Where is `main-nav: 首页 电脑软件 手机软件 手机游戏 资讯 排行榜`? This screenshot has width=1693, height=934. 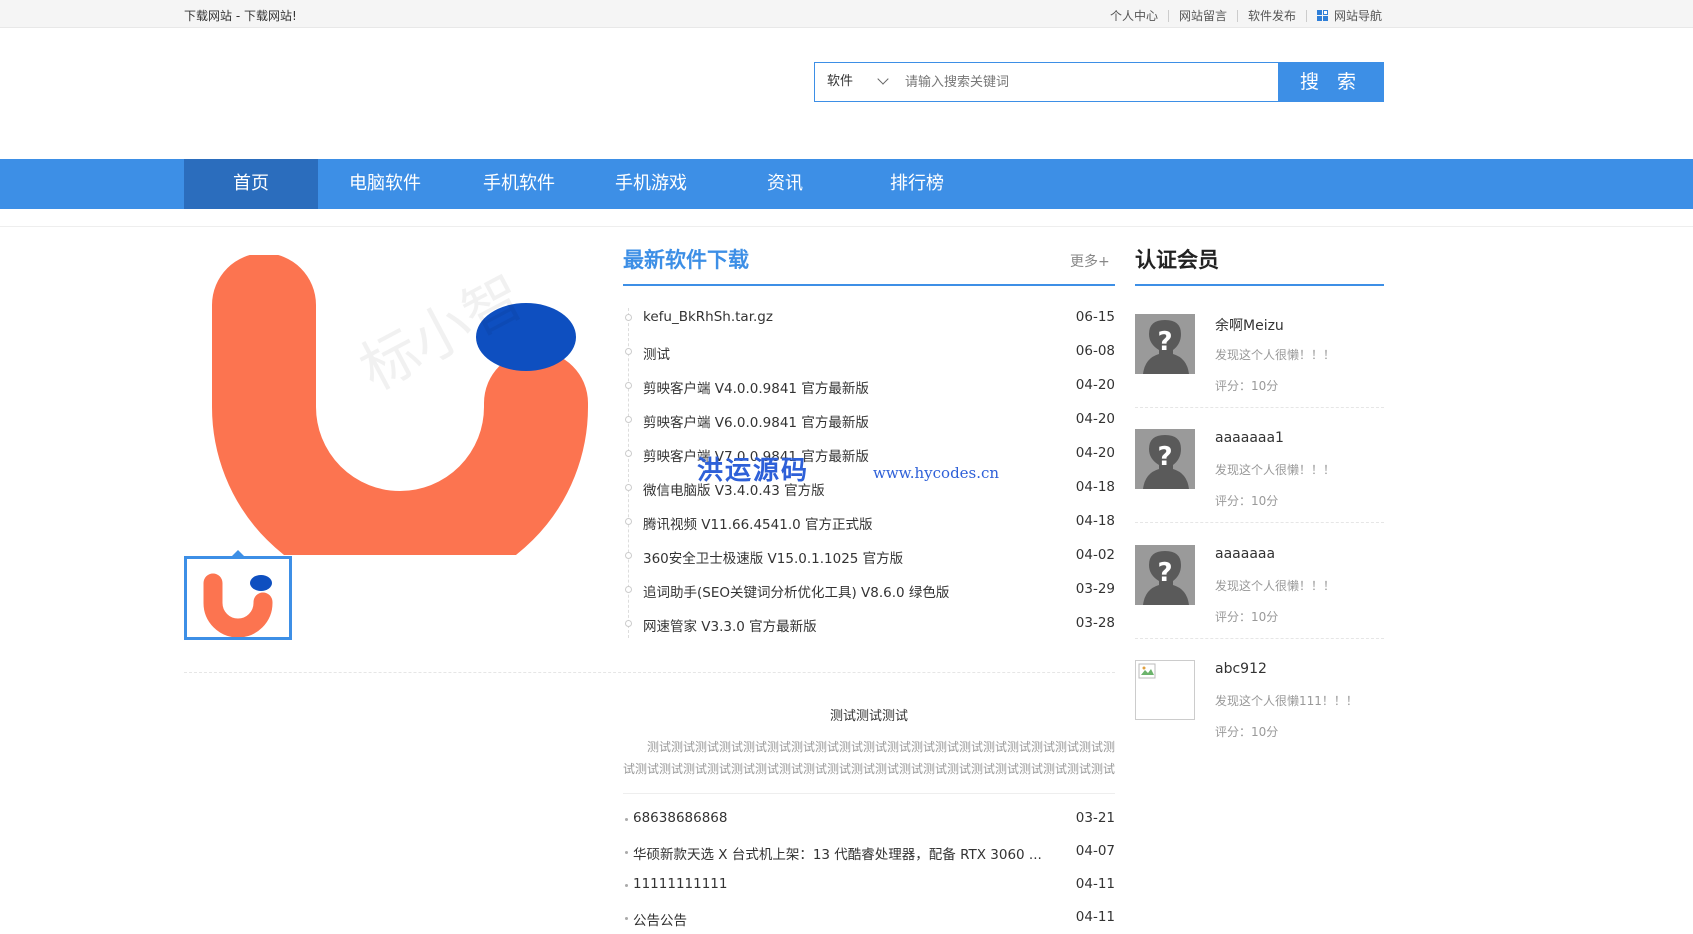 main-nav: 首页 电脑软件 手机软件 手机游戏 资讯 排行榜 is located at coordinates (846, 184).